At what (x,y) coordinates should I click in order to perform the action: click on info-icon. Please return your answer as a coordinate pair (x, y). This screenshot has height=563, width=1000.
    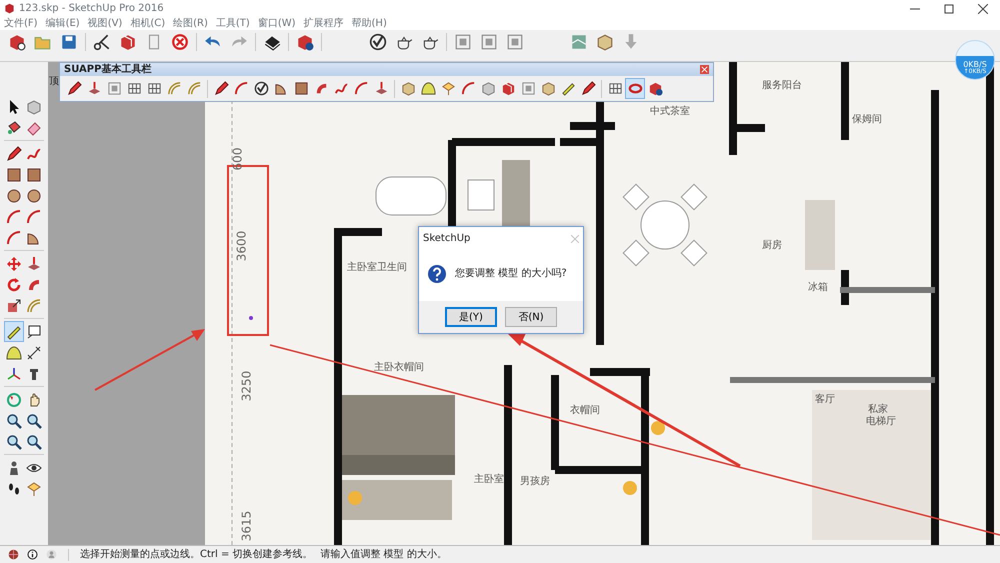
    Looking at the image, I should click on (32, 554).